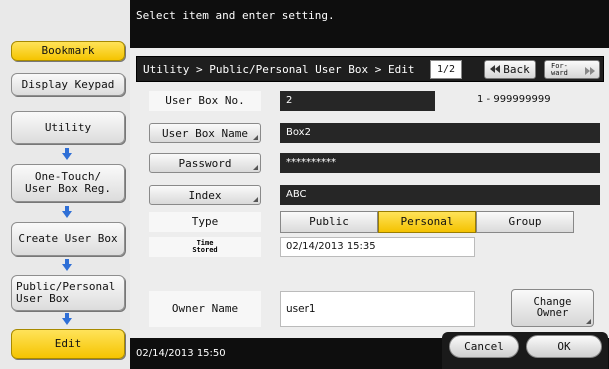  I want to click on password-field: **********, so click(440, 163).